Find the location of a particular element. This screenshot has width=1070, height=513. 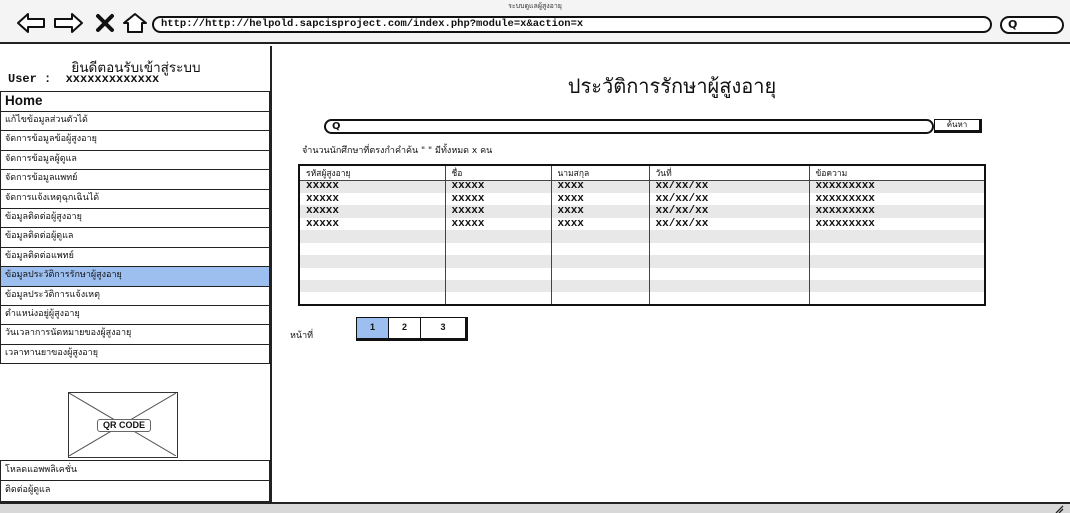

column-header-message: ข้อความ is located at coordinates (897, 173).